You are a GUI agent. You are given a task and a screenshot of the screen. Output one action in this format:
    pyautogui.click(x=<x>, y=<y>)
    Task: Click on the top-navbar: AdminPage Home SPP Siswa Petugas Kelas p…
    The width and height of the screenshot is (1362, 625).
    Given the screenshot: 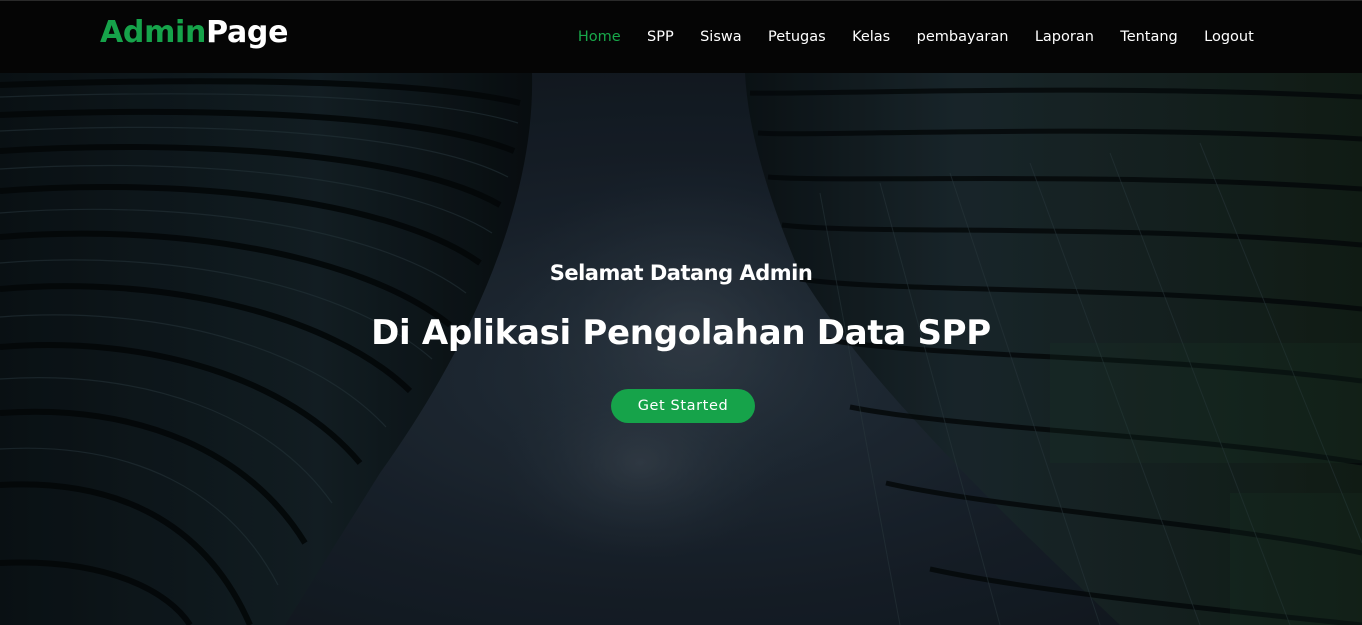 What is the action you would take?
    pyautogui.click(x=681, y=36)
    